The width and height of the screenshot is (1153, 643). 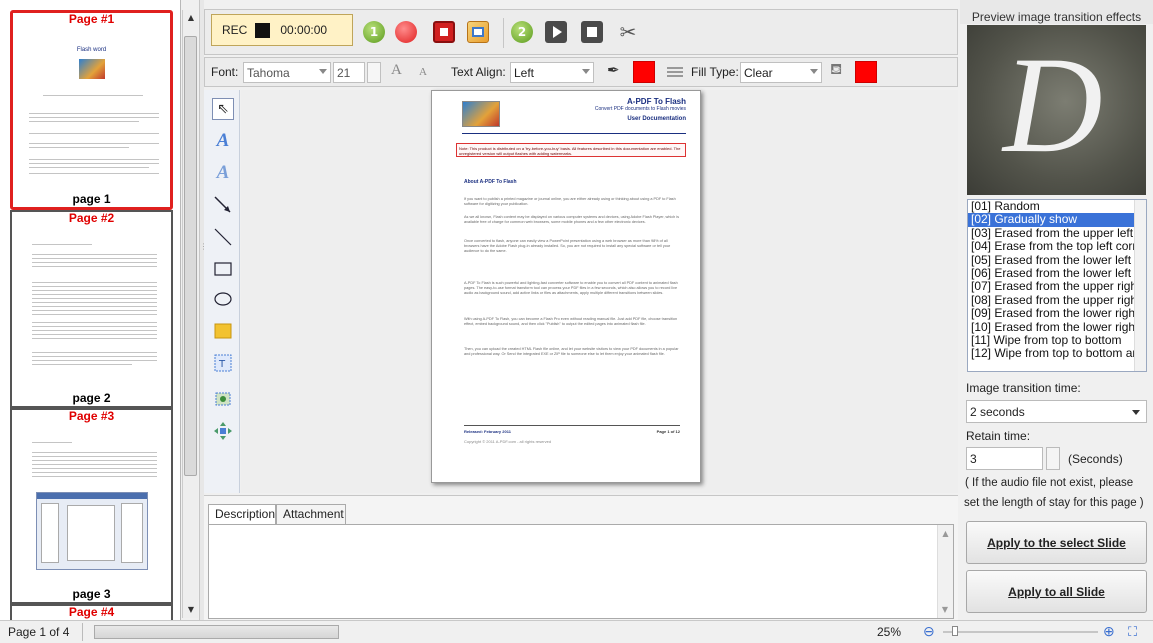 What do you see at coordinates (444, 32) in the screenshot?
I see `stop-record-icon` at bounding box center [444, 32].